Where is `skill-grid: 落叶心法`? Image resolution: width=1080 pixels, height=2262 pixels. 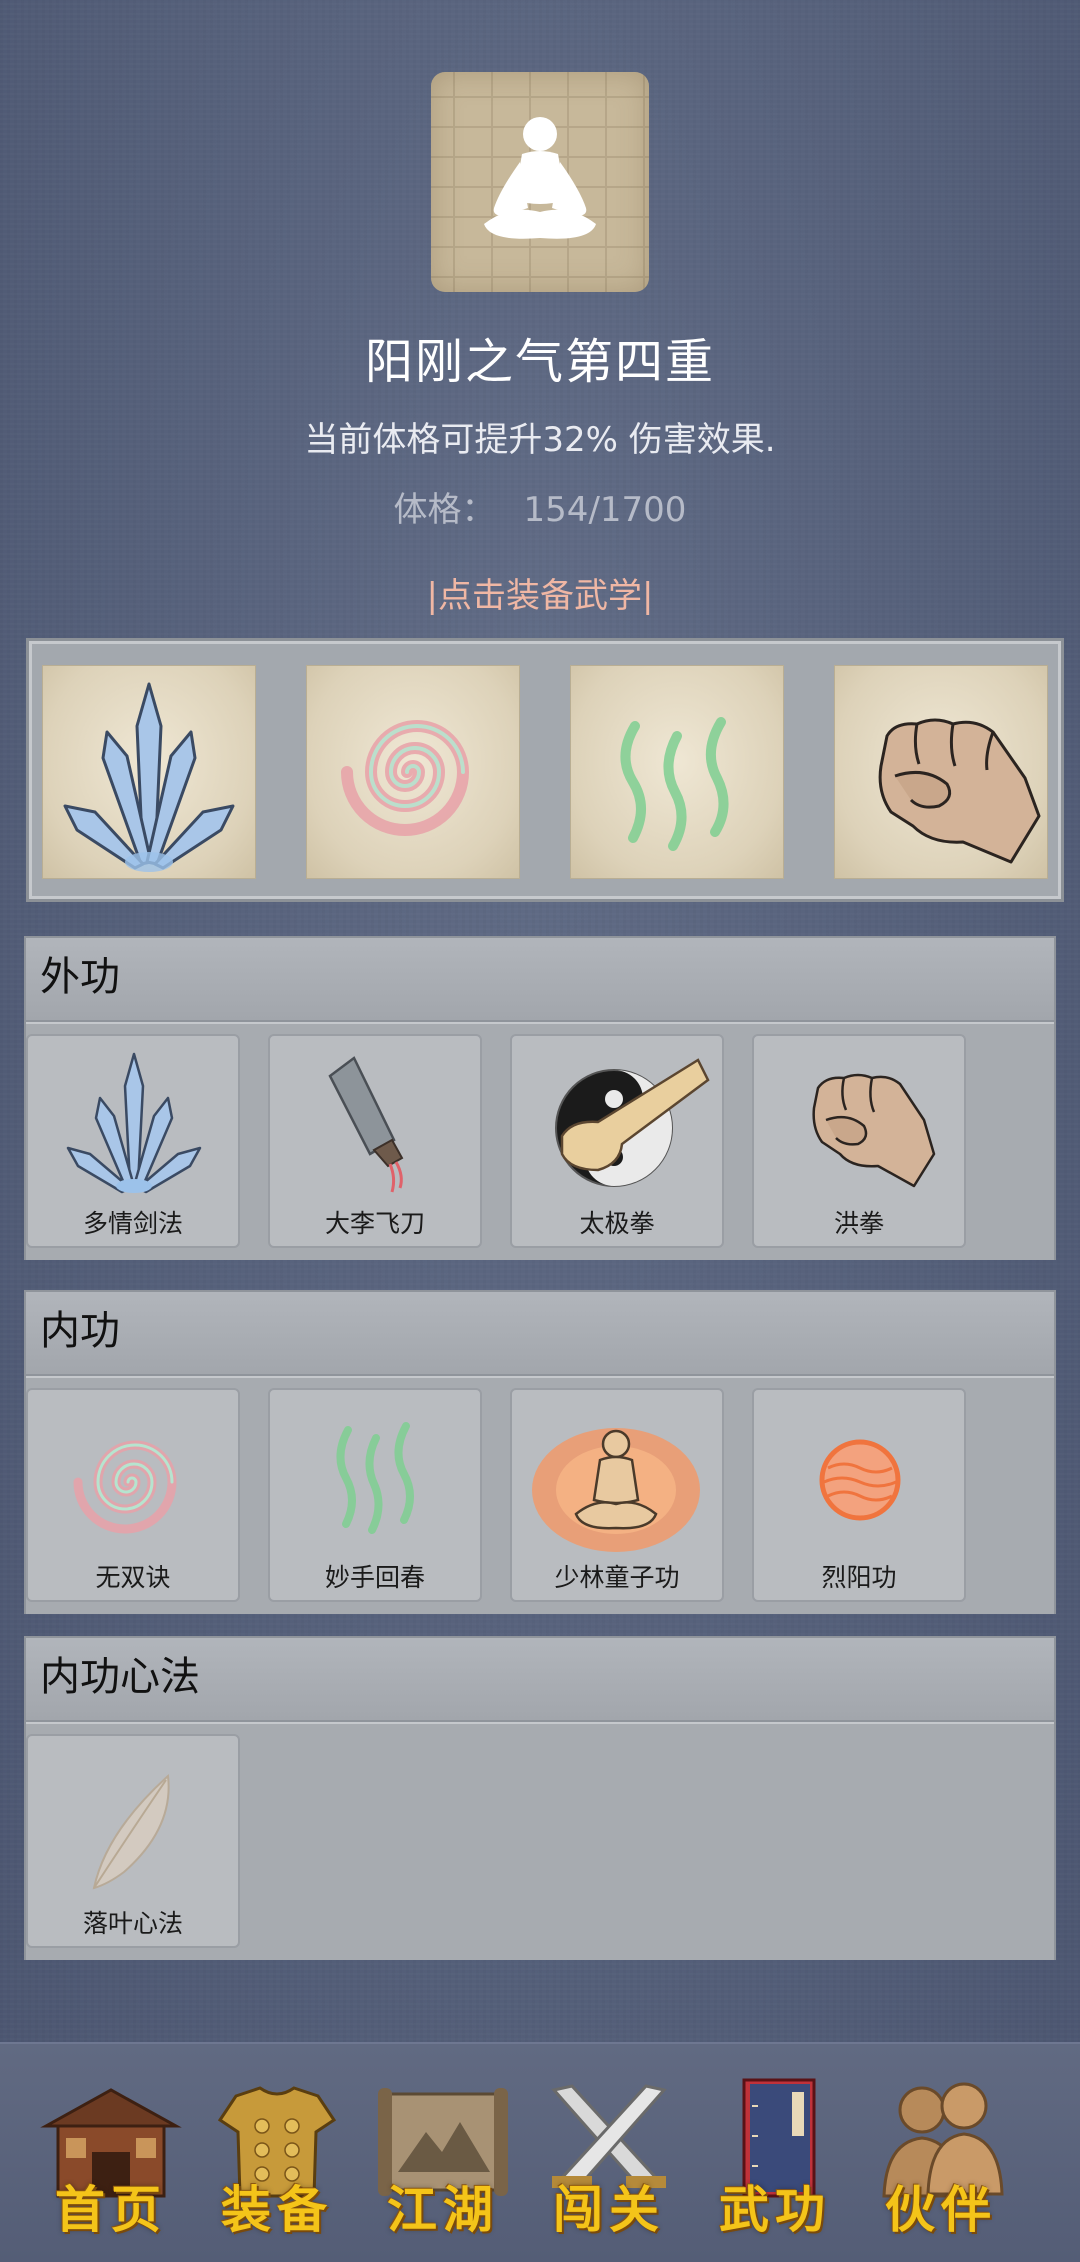 skill-grid: 落叶心法 is located at coordinates (540, 1841).